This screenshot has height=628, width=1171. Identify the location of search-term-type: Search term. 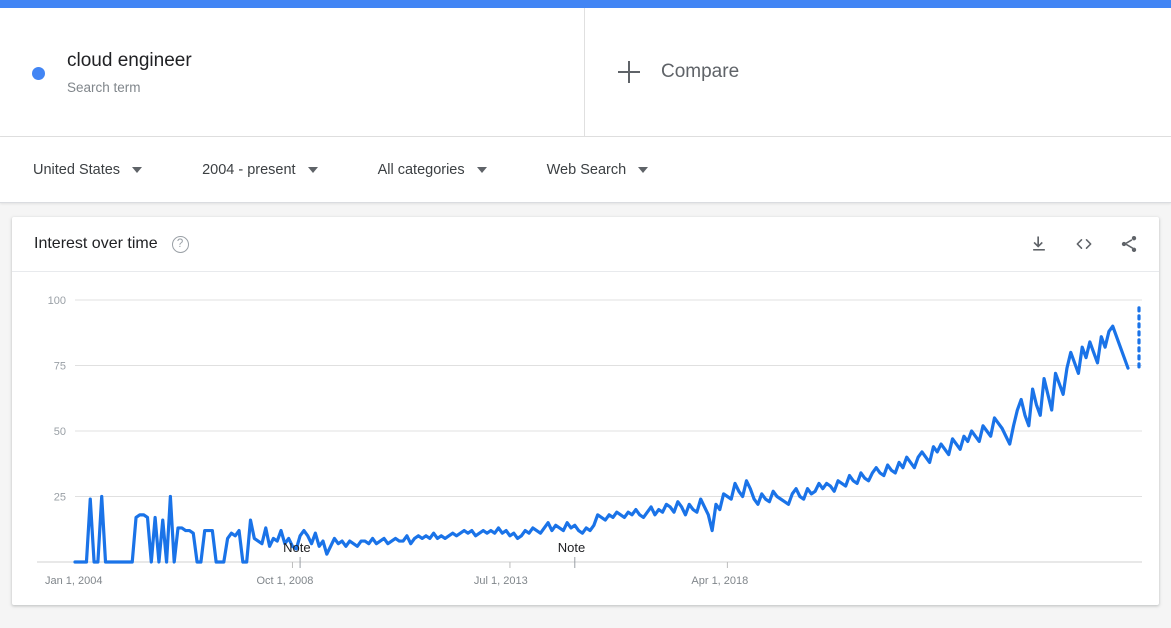
(104, 87).